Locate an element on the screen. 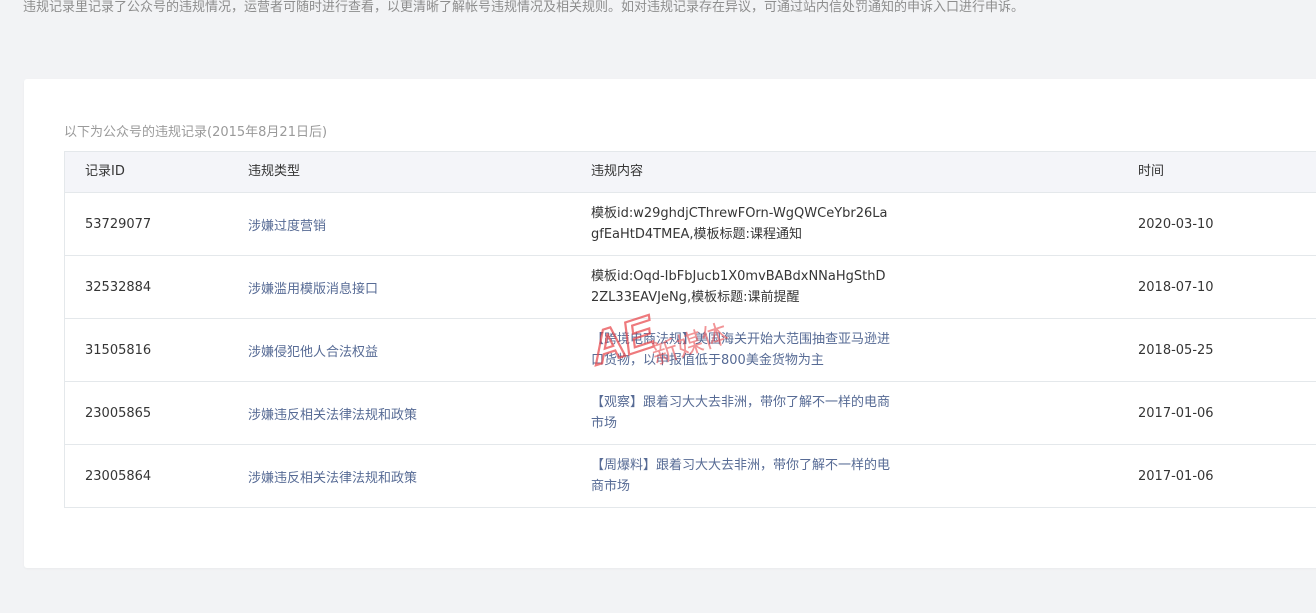 This screenshot has width=1316, height=613. record-time: 2018-07-10 is located at coordinates (1176, 287).